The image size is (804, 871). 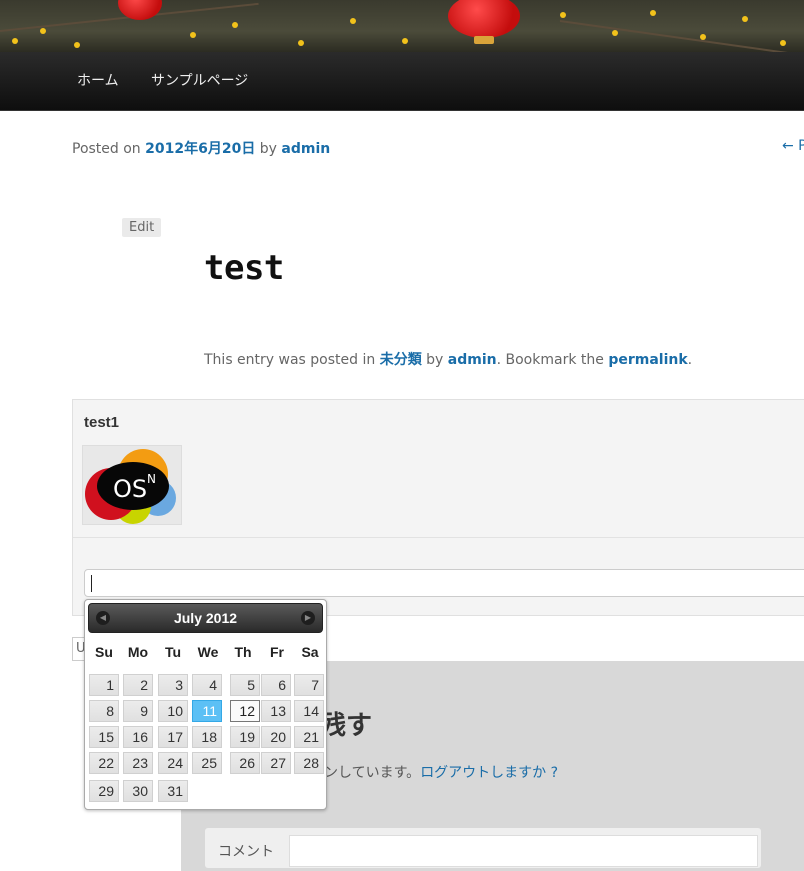 I want to click on weekday-header: Su, so click(x=104, y=652).